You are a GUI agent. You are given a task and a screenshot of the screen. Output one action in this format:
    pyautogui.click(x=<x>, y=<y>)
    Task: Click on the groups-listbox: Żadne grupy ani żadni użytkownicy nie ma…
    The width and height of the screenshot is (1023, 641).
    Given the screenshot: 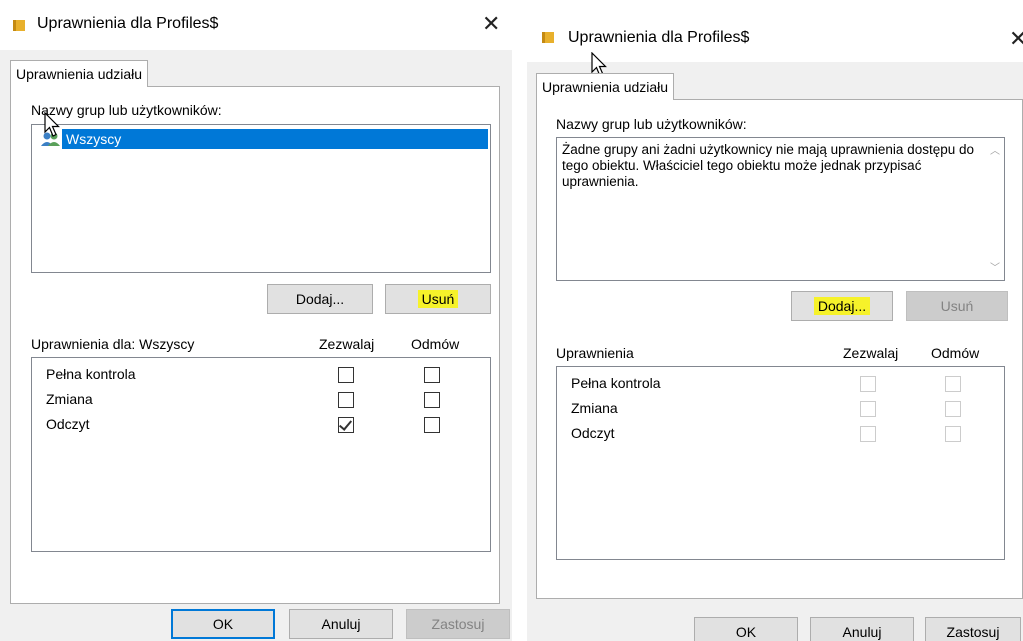 What is the action you would take?
    pyautogui.click(x=780, y=209)
    